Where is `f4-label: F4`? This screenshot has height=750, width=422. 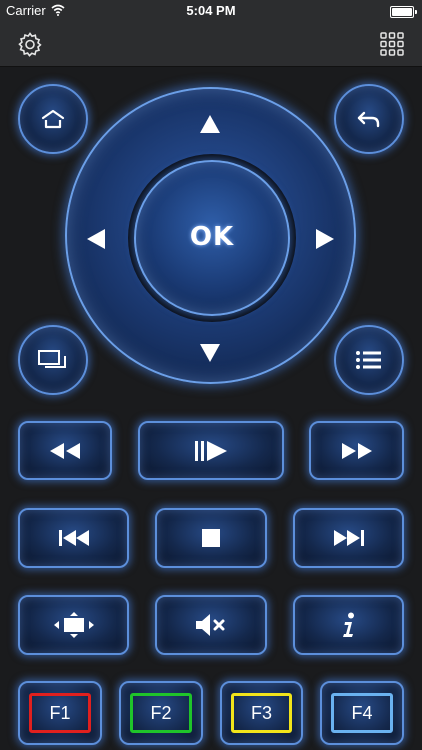
f4-label: F4 is located at coordinates (362, 712).